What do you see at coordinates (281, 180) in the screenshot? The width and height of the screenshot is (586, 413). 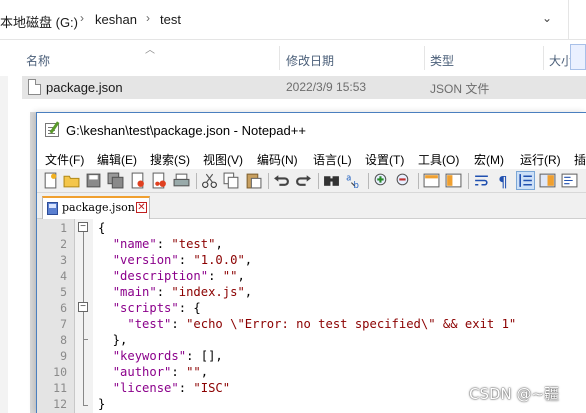 I see `undo-icon` at bounding box center [281, 180].